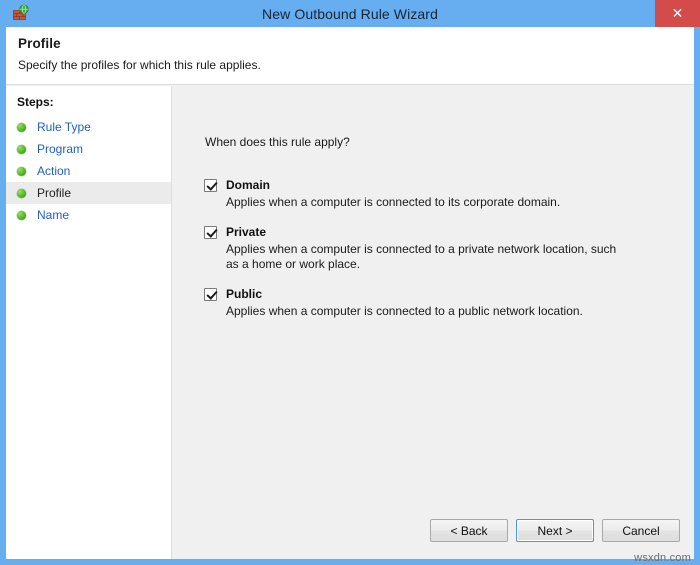 This screenshot has width=700, height=565. I want to click on checkbox-row-private: Private, so click(449, 232).